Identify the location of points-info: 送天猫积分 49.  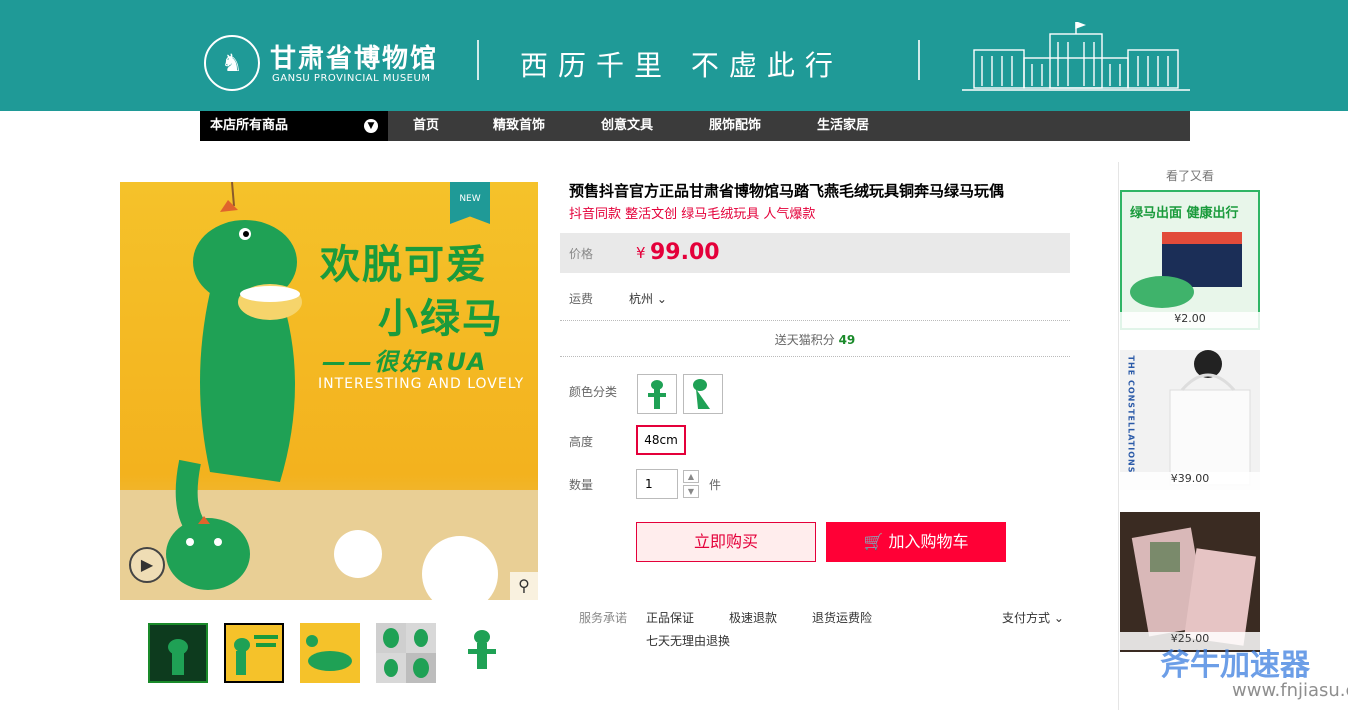
(815, 339).